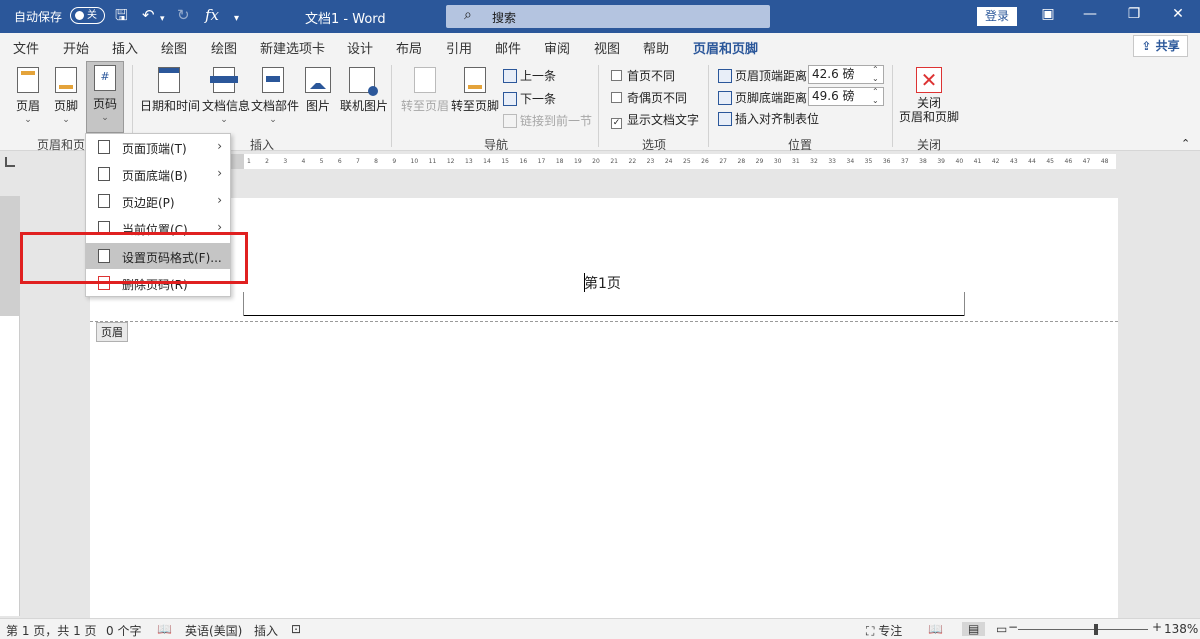 The height and width of the screenshot is (639, 1200). What do you see at coordinates (1185, 143) in the screenshot?
I see `collapse-ribbon-icon: ⌃` at bounding box center [1185, 143].